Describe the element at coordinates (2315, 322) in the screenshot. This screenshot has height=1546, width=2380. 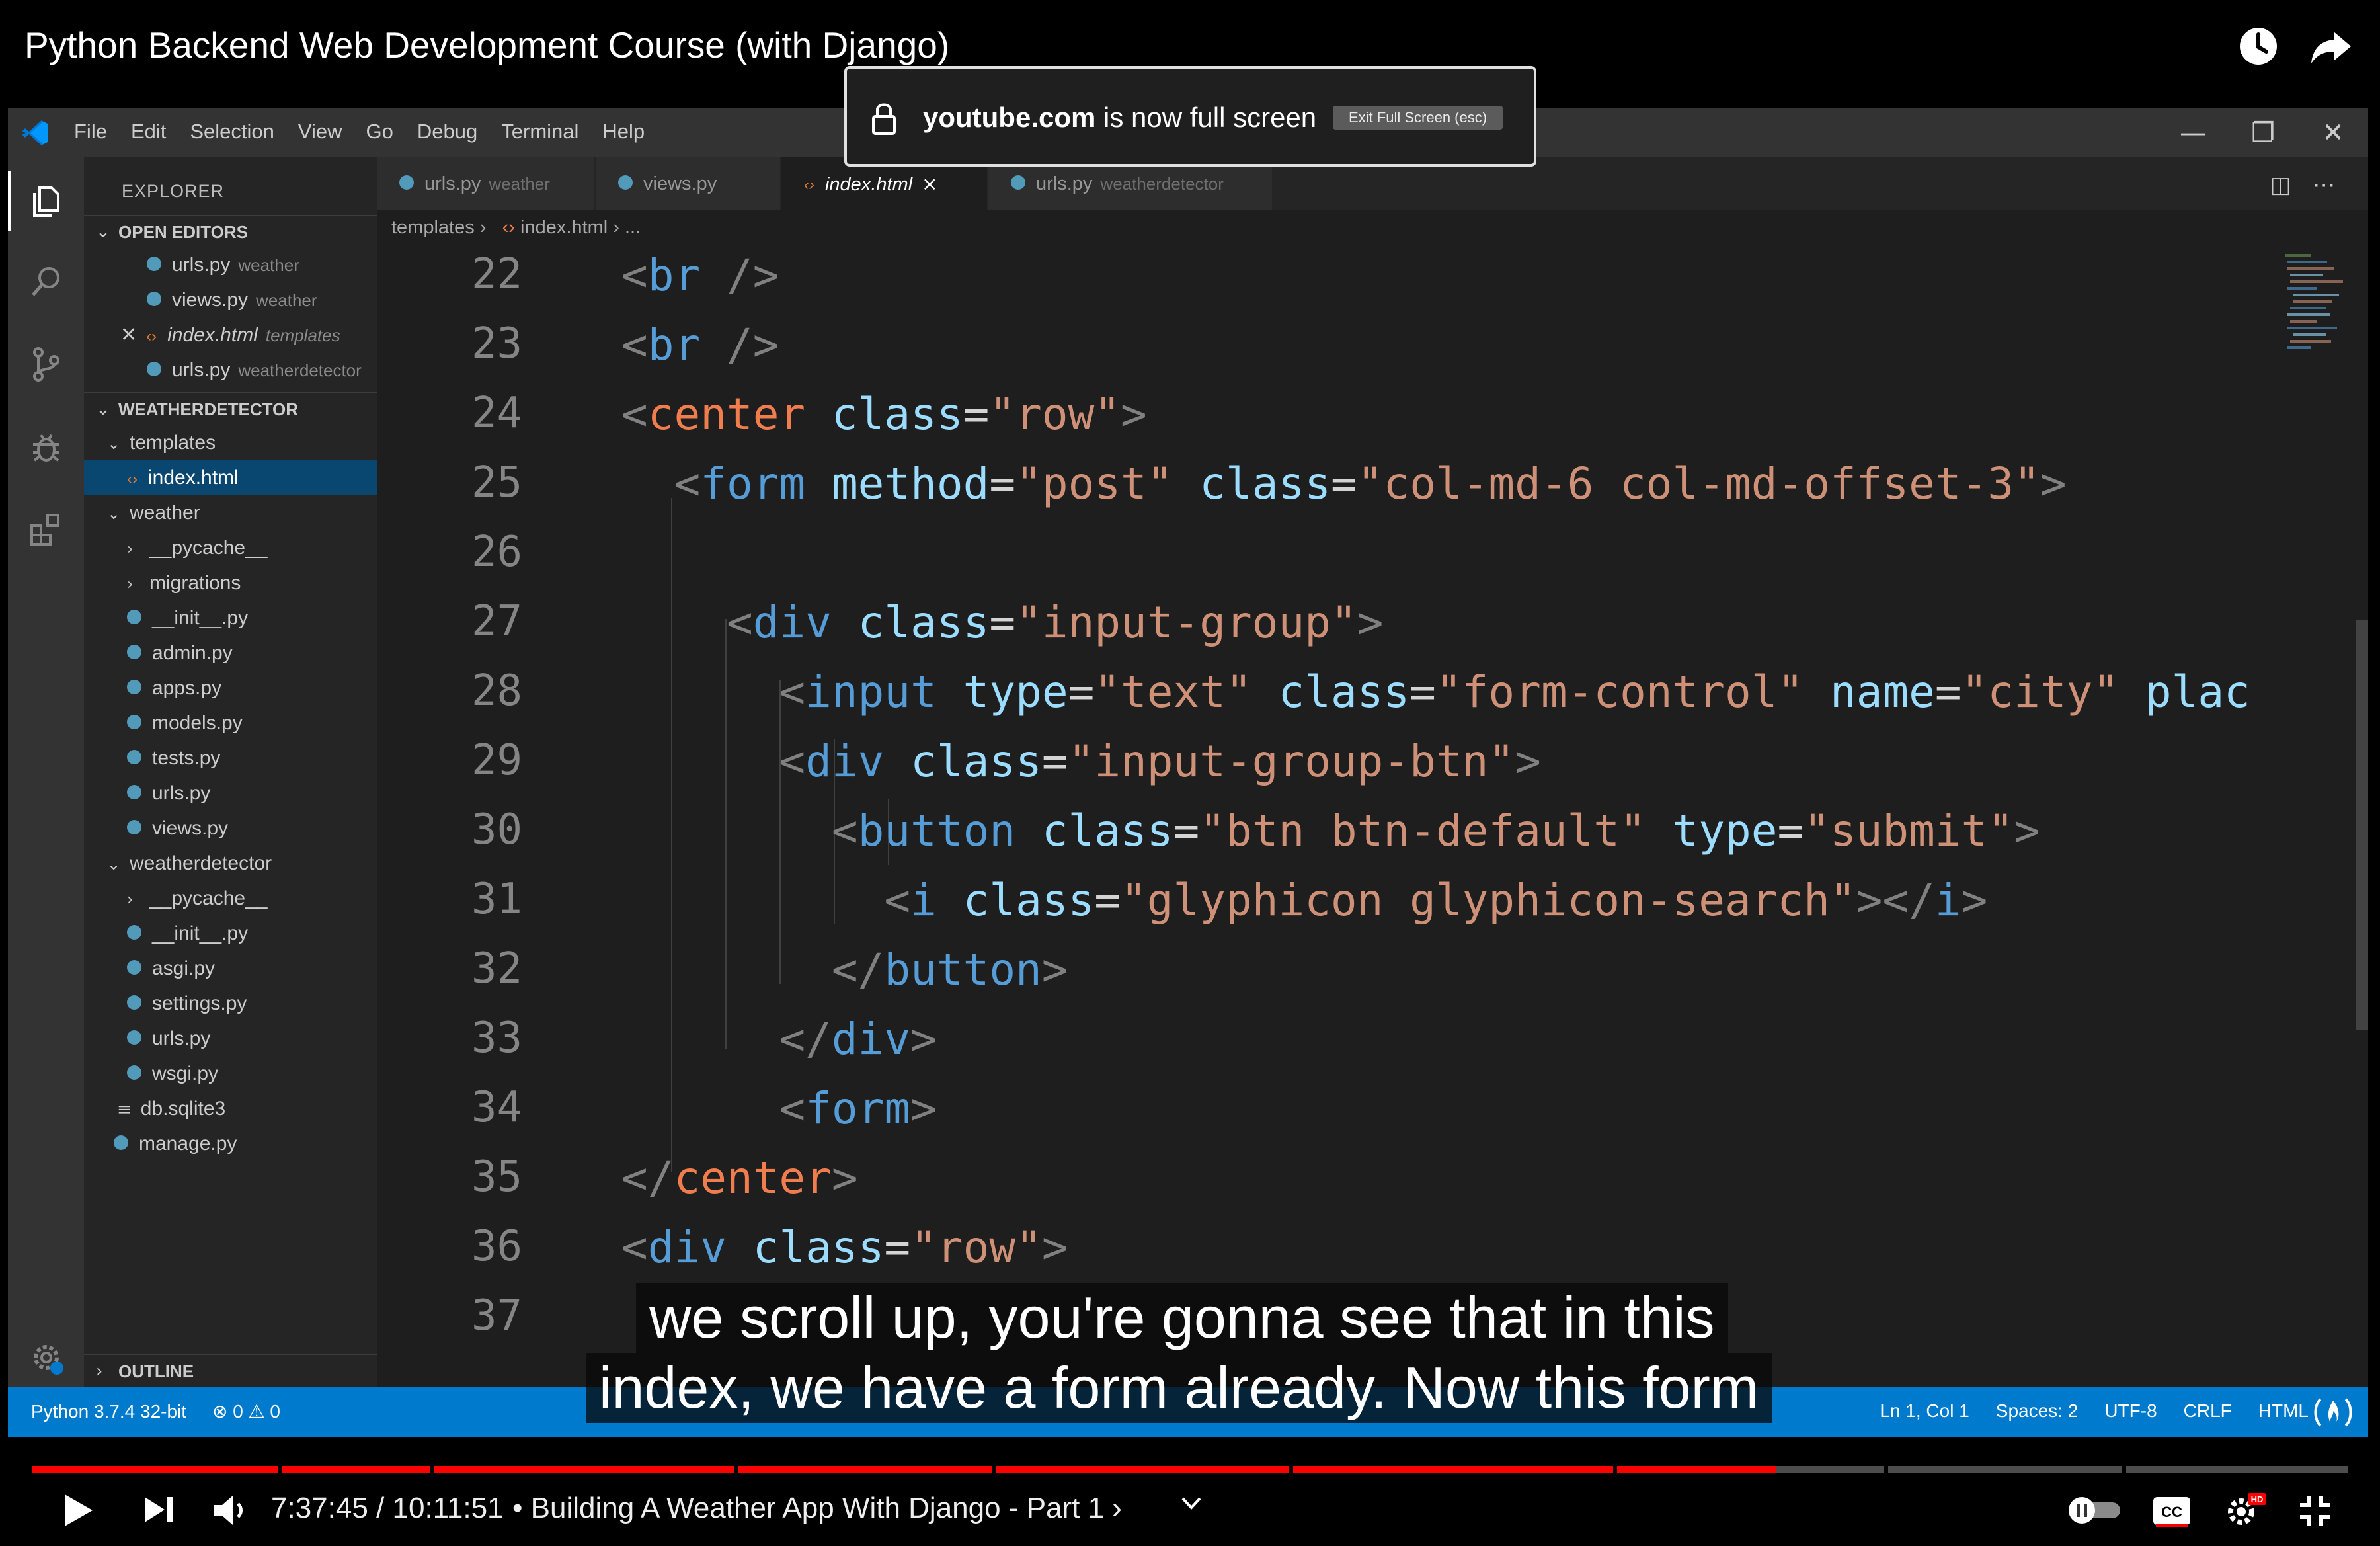
I see `minimap` at that location.